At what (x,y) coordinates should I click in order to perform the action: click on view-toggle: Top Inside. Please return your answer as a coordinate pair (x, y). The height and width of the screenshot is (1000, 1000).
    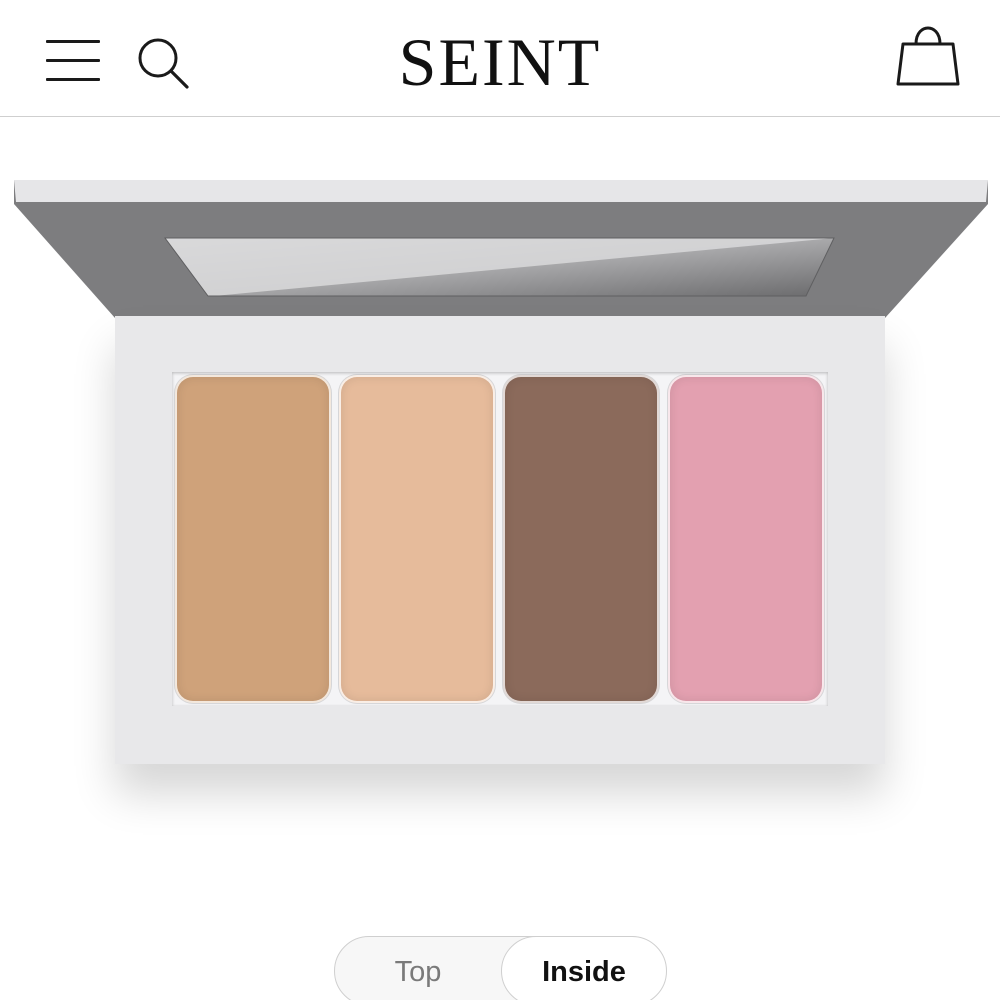
    Looking at the image, I should click on (500, 968).